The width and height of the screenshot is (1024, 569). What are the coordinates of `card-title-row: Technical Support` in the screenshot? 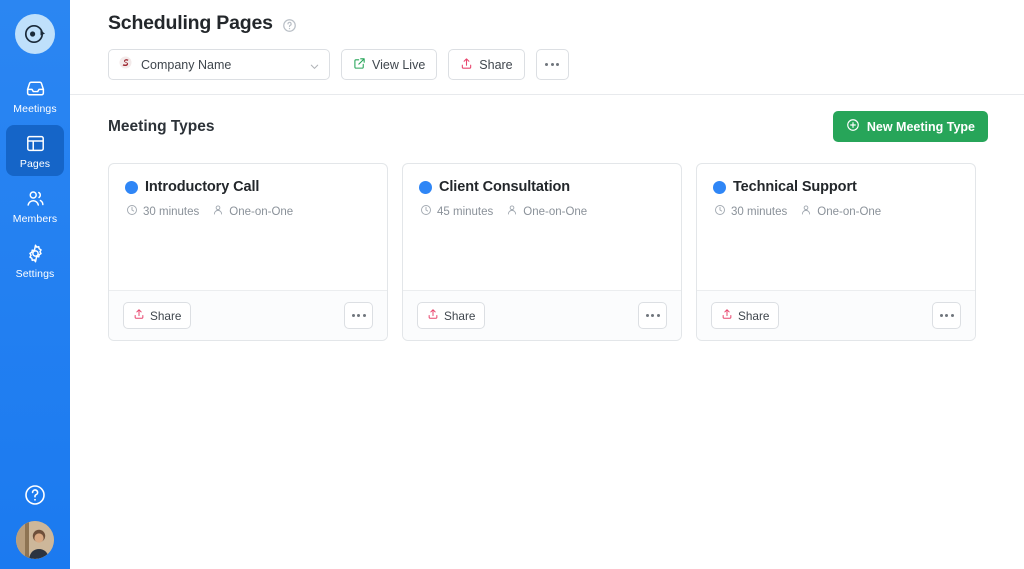 It's located at (836, 187).